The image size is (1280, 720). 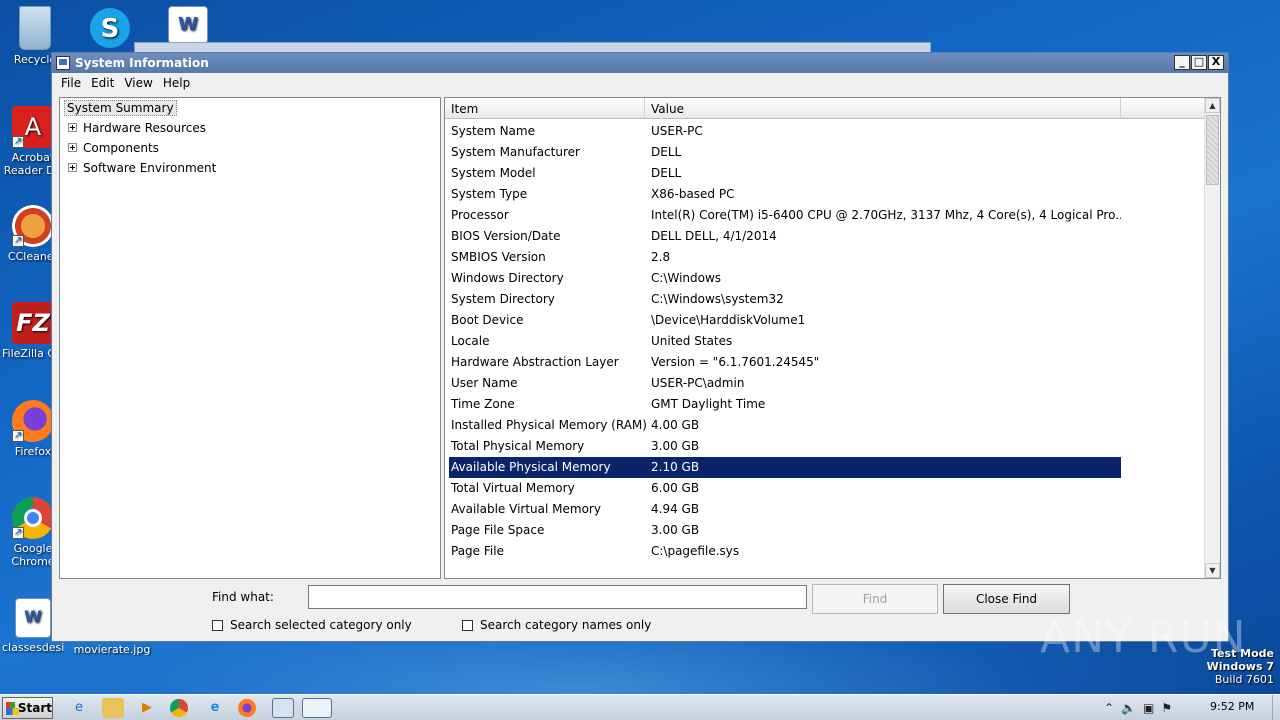 What do you see at coordinates (785, 194) in the screenshot?
I see `table-row: System Type X86-based PC` at bounding box center [785, 194].